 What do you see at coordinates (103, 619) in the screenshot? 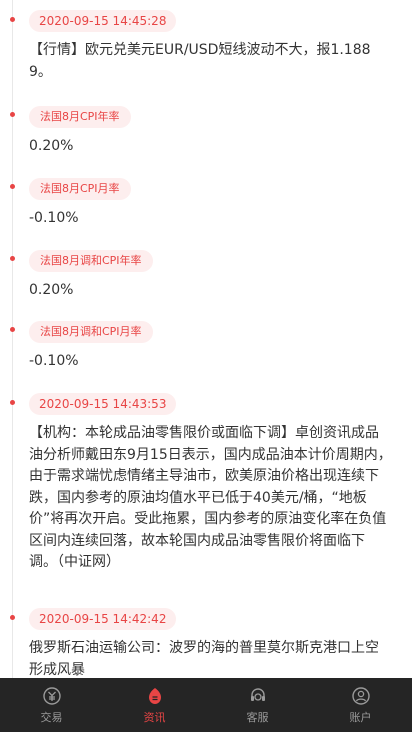
I see `timestamp-tag: 2020-09-15 14:42:42` at bounding box center [103, 619].